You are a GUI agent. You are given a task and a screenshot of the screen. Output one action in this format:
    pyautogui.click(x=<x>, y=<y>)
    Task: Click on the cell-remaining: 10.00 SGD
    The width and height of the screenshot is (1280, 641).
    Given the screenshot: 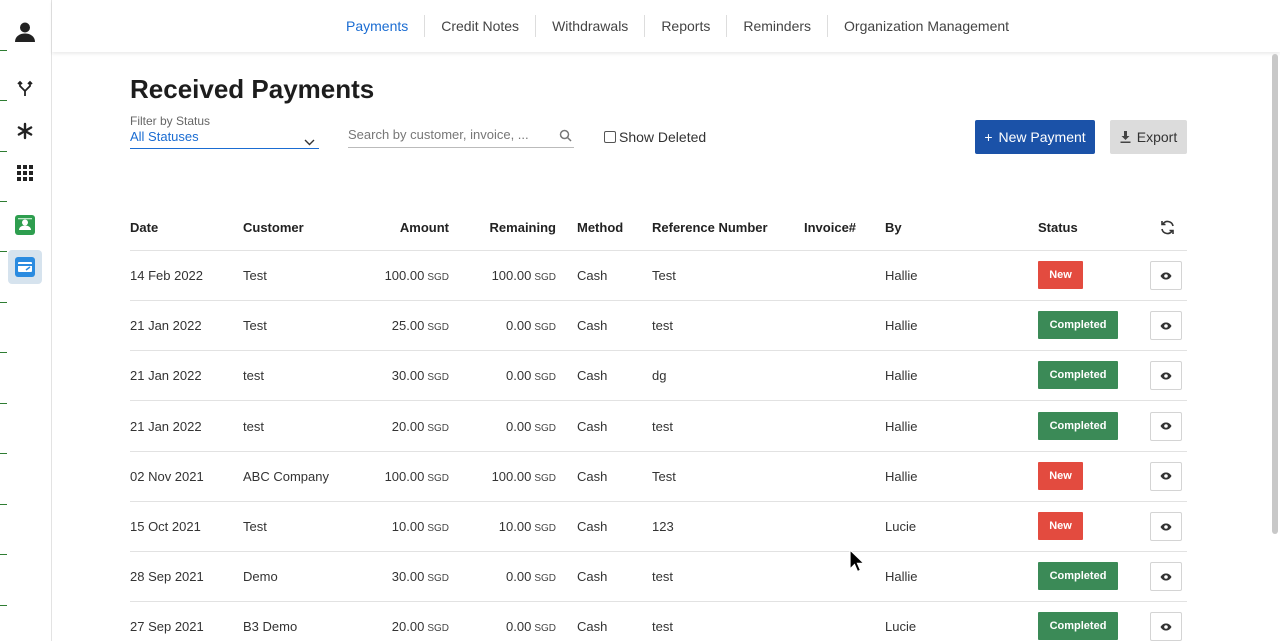 What is the action you would take?
    pyautogui.click(x=506, y=526)
    